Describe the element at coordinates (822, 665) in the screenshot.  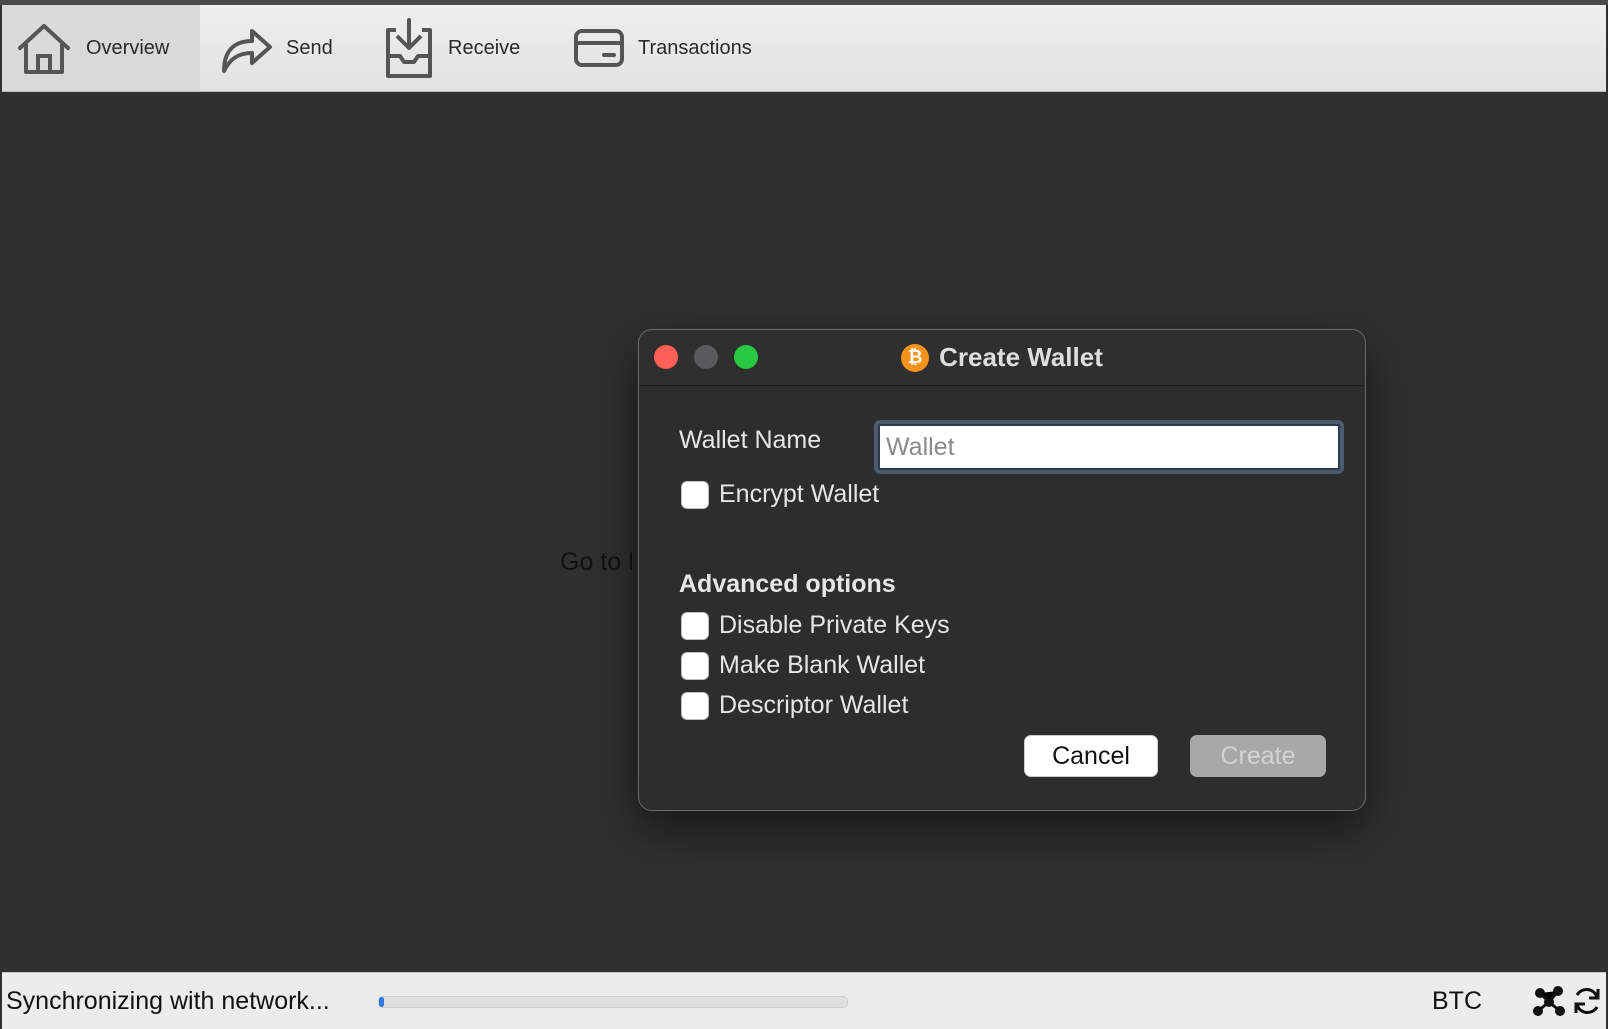
I see `make-blank-wallet-label: Make Blank Wallet` at that location.